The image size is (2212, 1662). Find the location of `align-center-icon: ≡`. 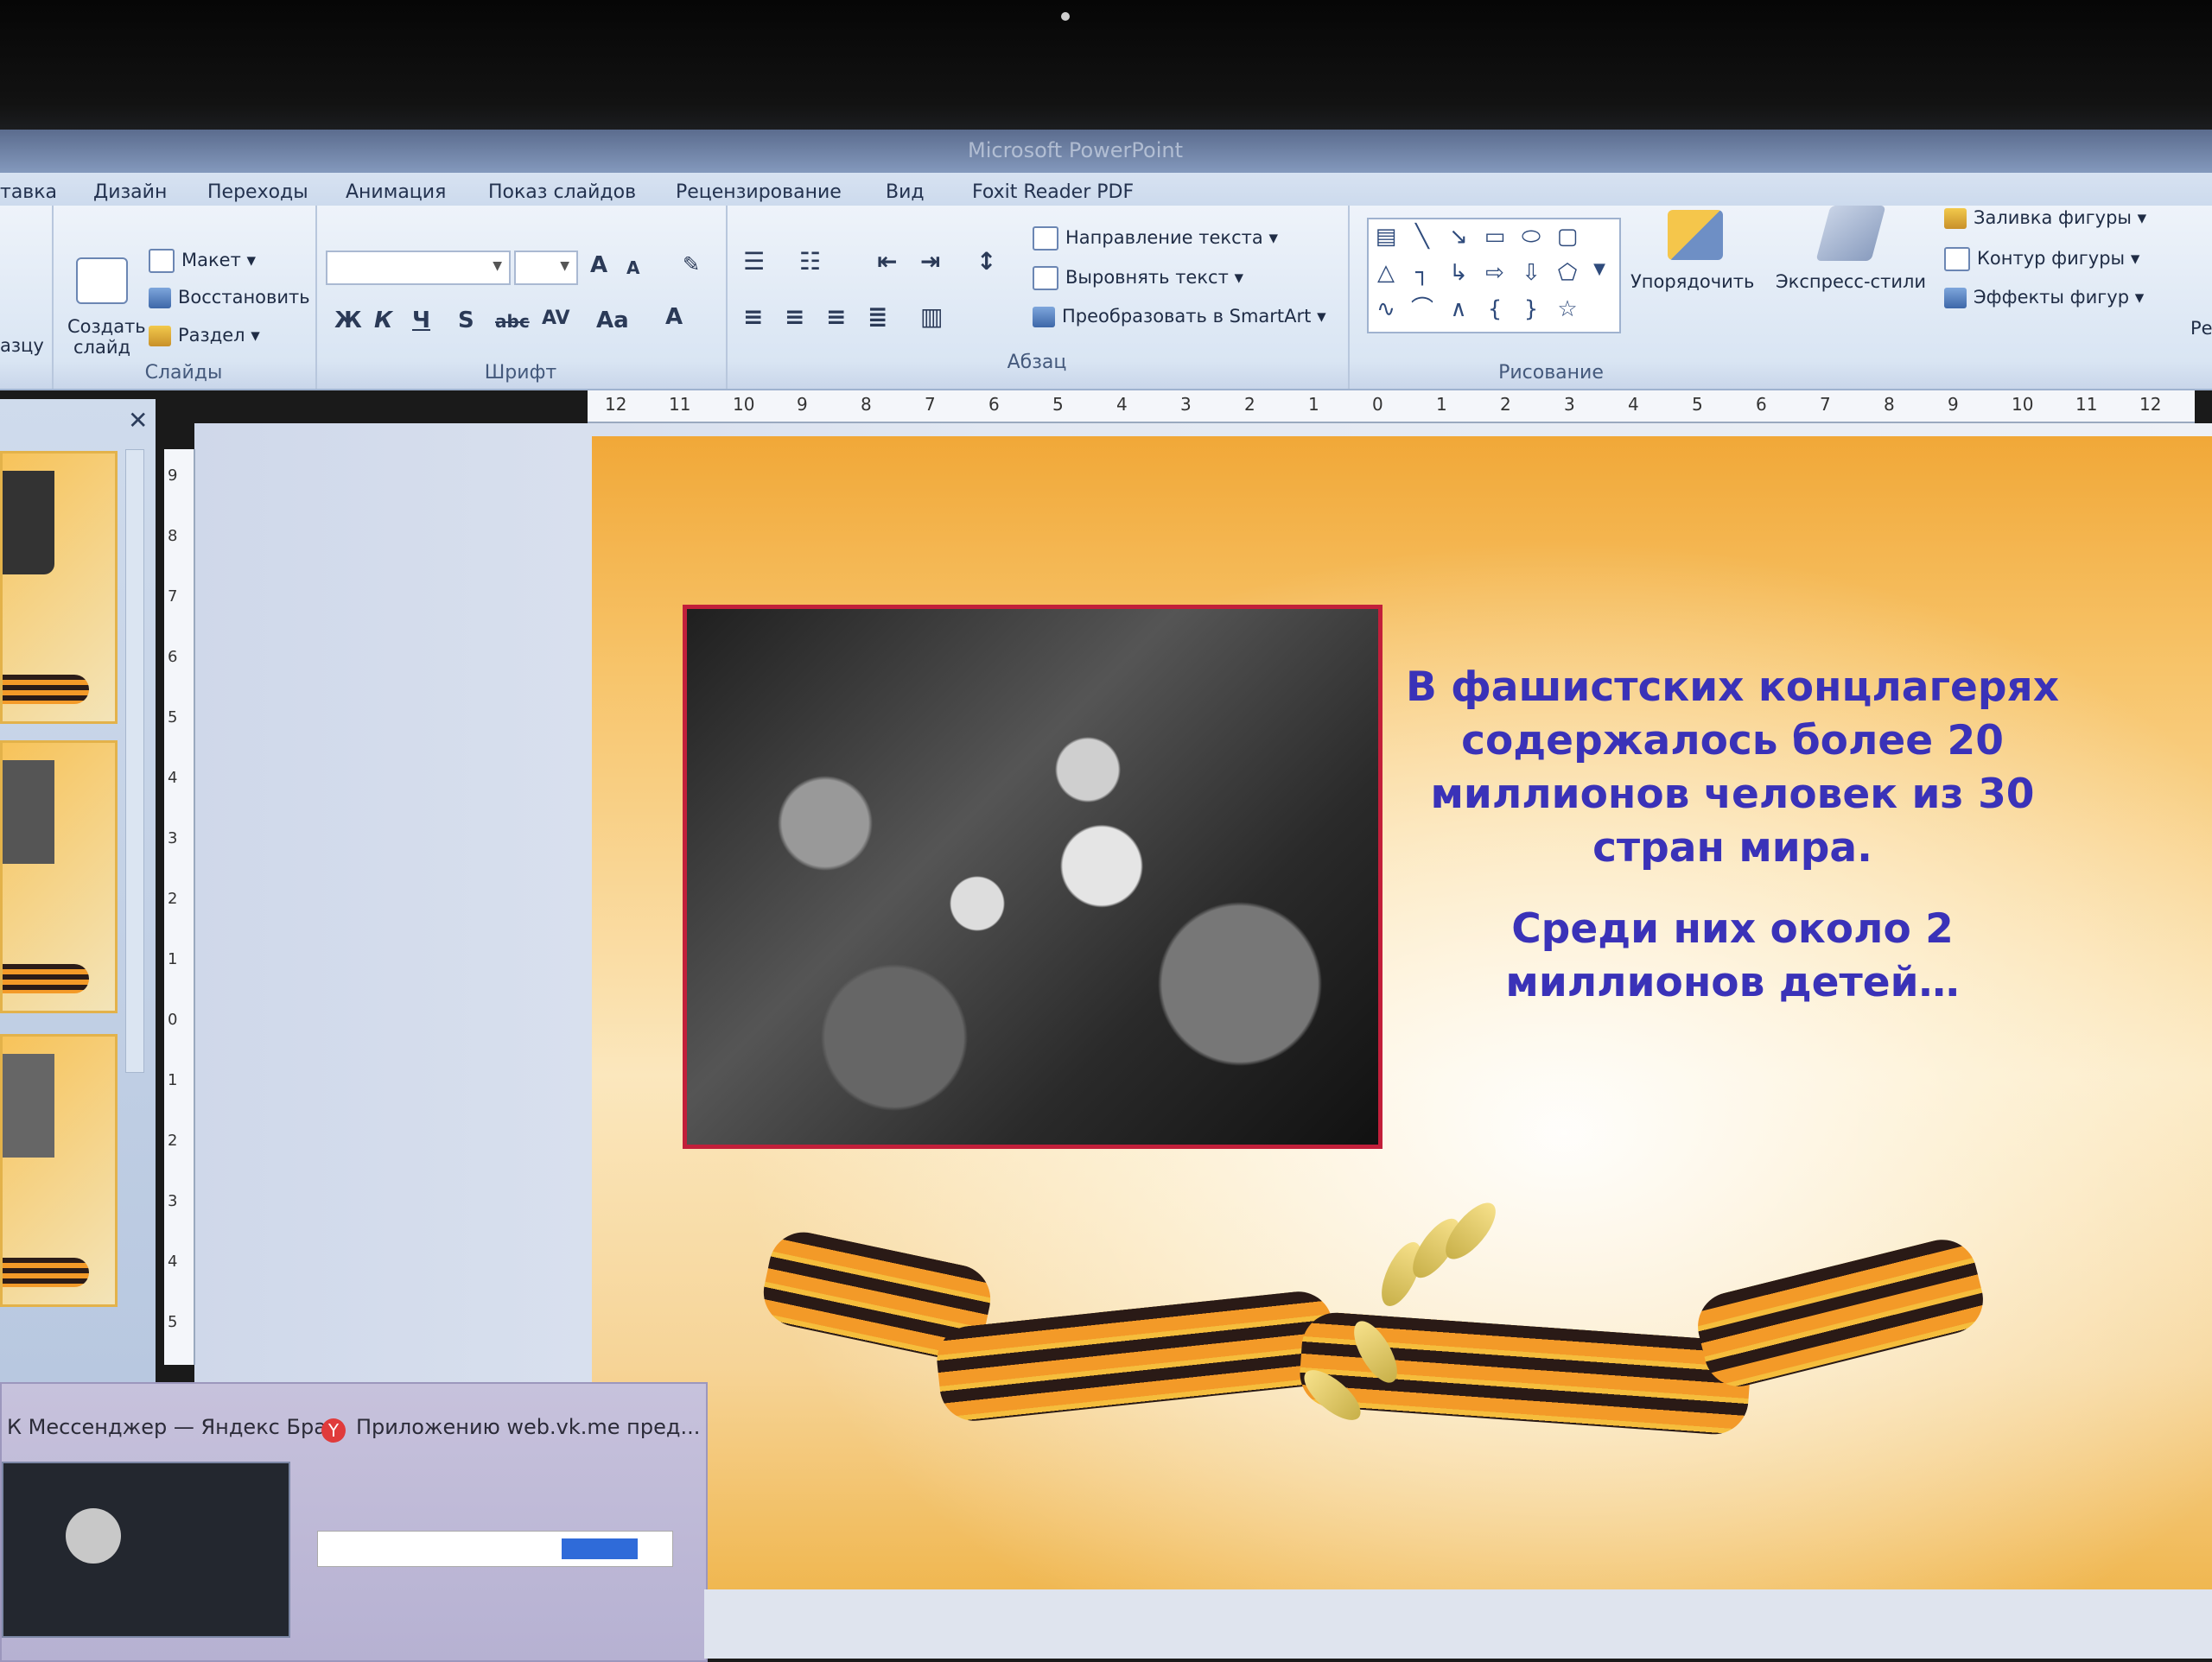

align-center-icon: ≡ is located at coordinates (794, 316).